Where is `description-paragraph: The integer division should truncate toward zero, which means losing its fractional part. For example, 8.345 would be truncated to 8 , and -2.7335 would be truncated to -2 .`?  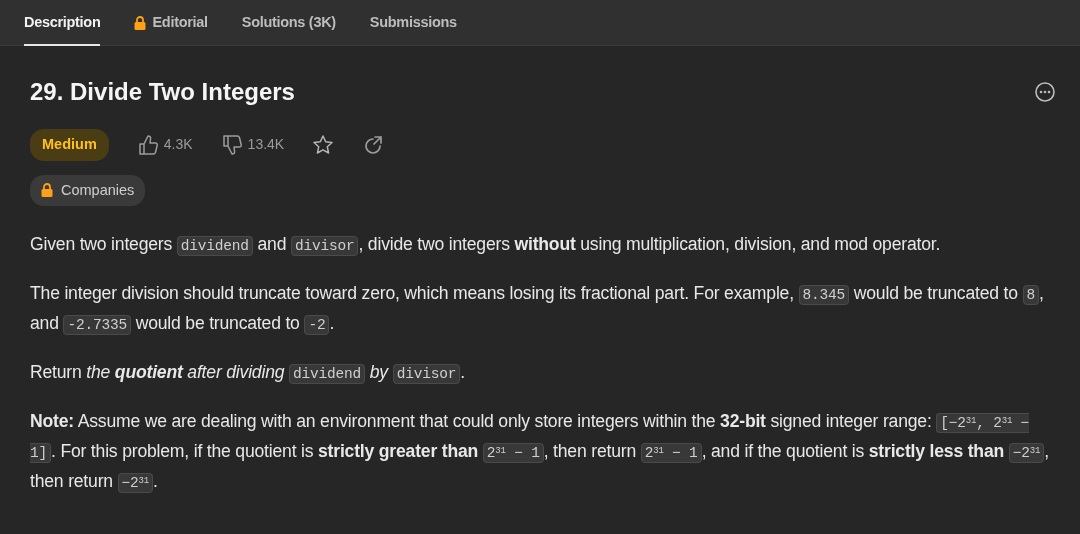 description-paragraph: The integer division should truncate toward zero, which means losing its fractional part. For example, 8.345 would be truncated to 8 , and -2.7335 would be truncated to -2 . is located at coordinates (537, 310).